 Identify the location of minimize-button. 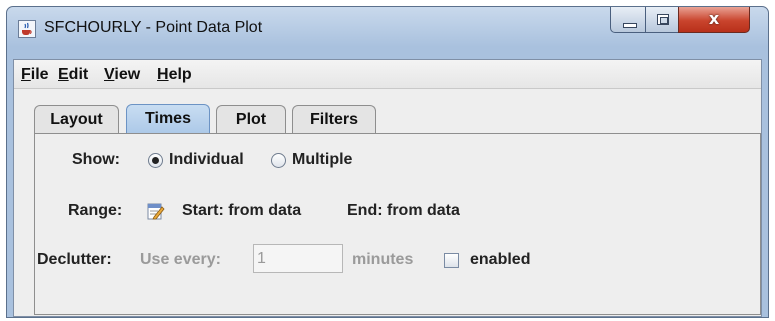
(628, 20).